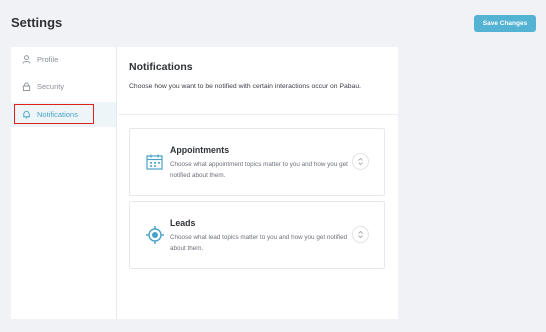 This screenshot has height=332, width=546. I want to click on section-title: Notifications, so click(161, 67).